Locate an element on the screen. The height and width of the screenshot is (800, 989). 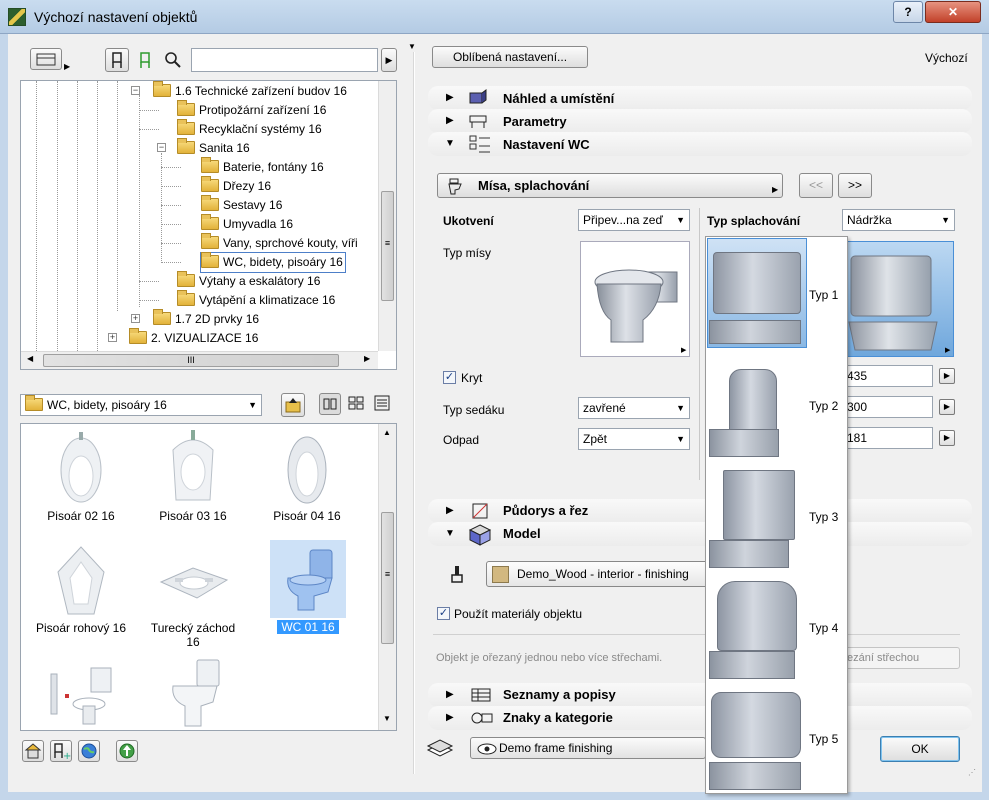
view-mode-arrow-icon: ▶ is located at coordinates (67, 66).